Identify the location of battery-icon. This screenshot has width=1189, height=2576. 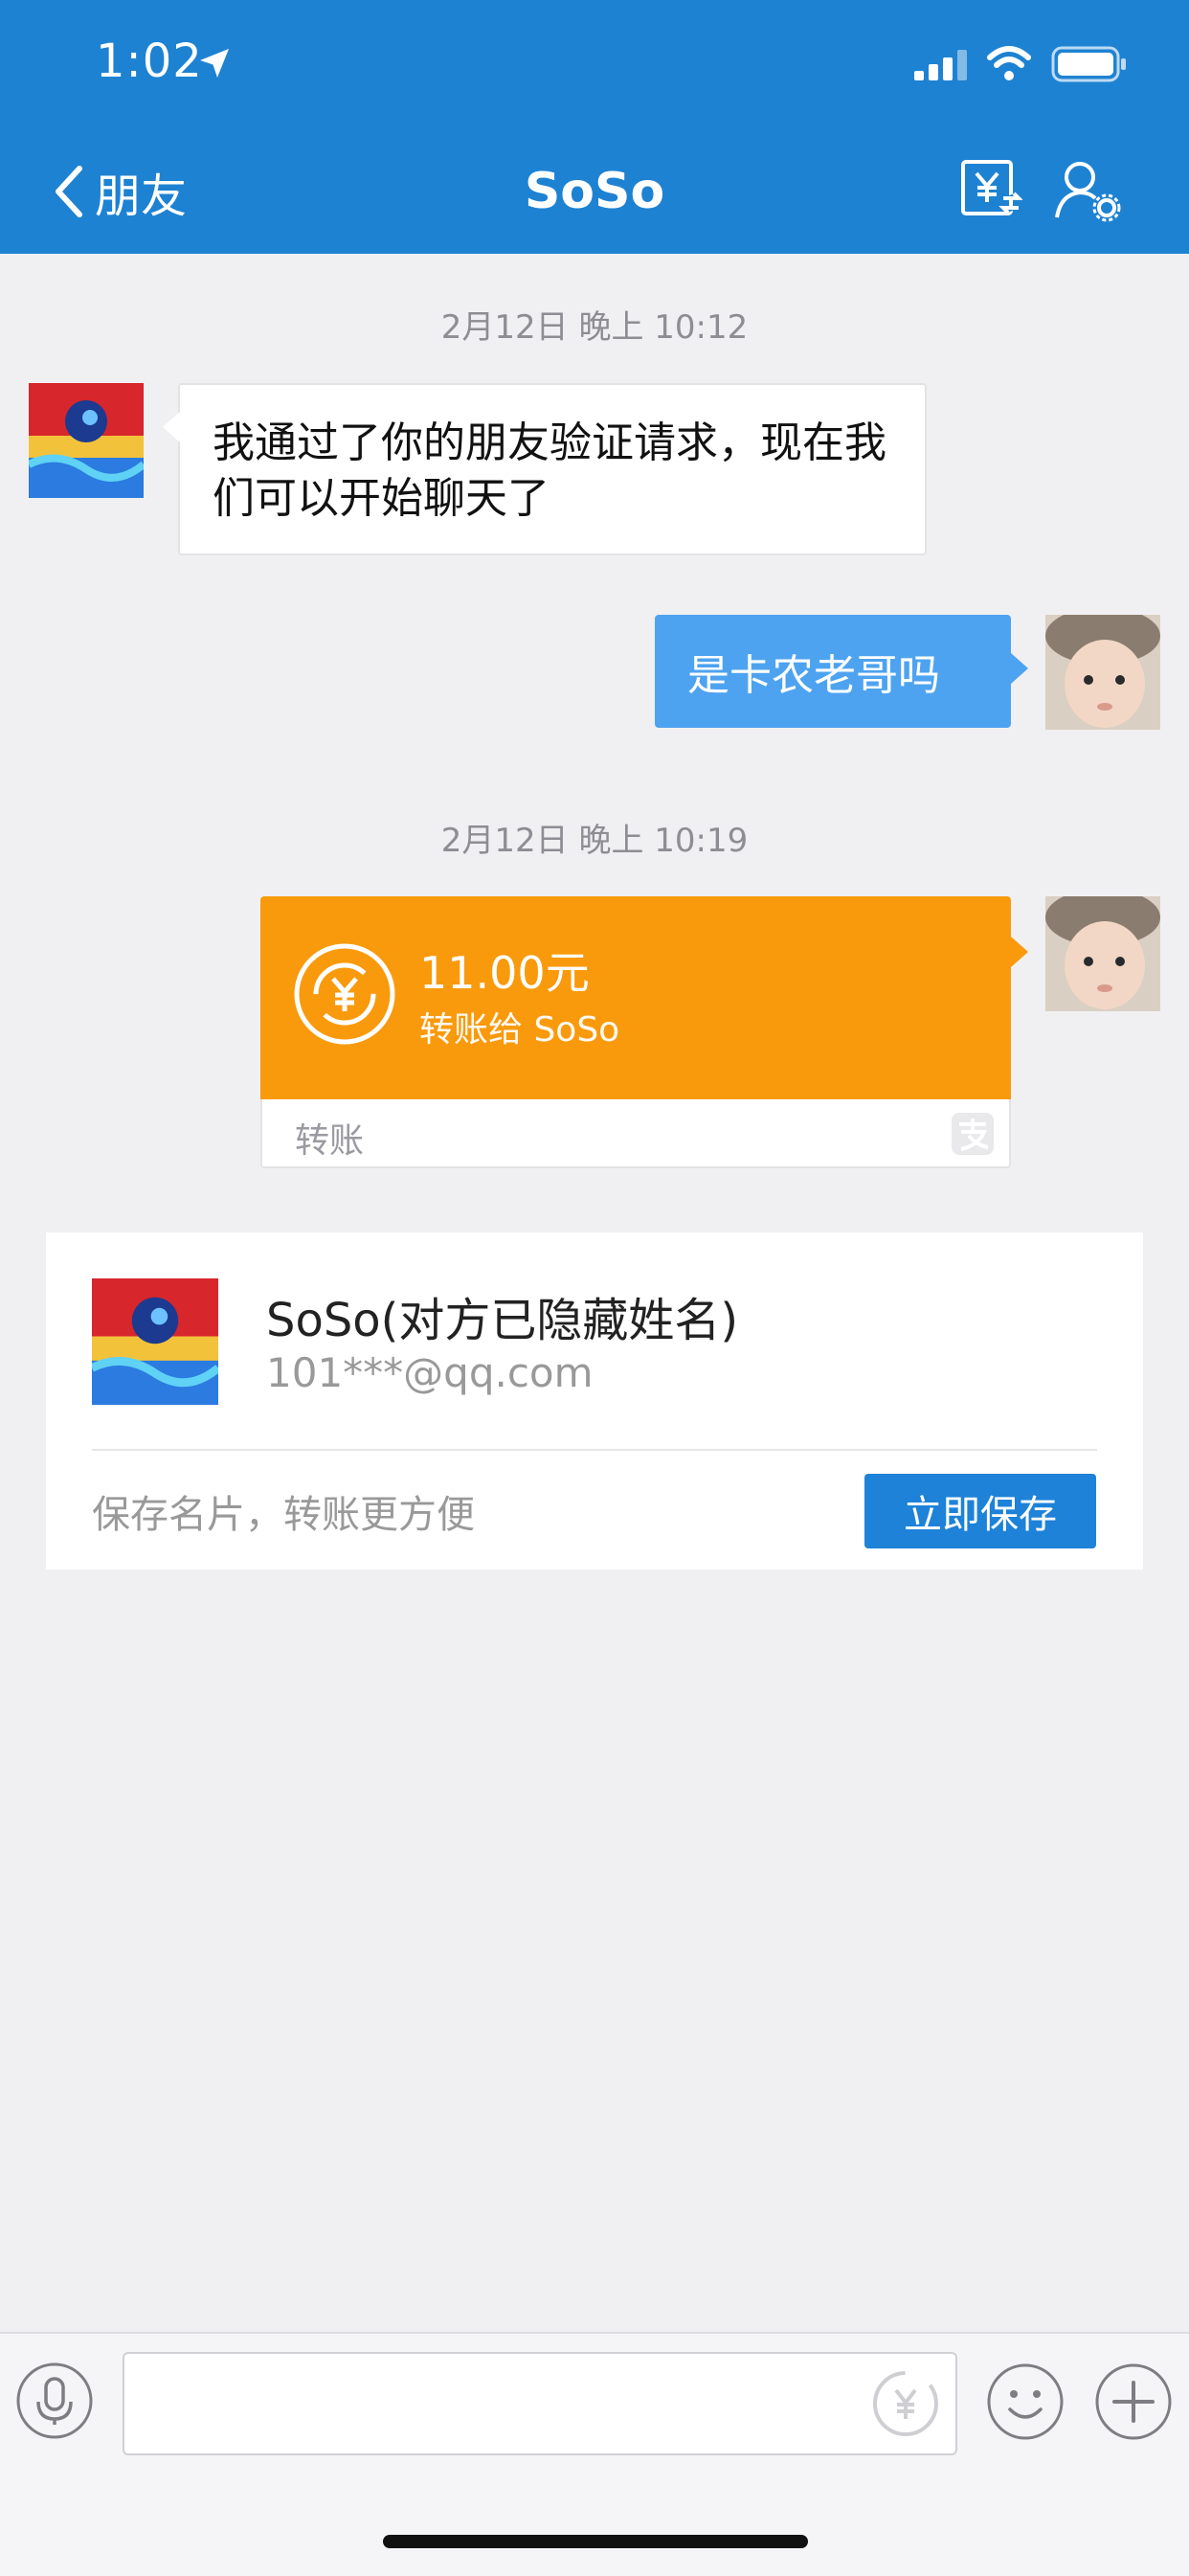
(1088, 64).